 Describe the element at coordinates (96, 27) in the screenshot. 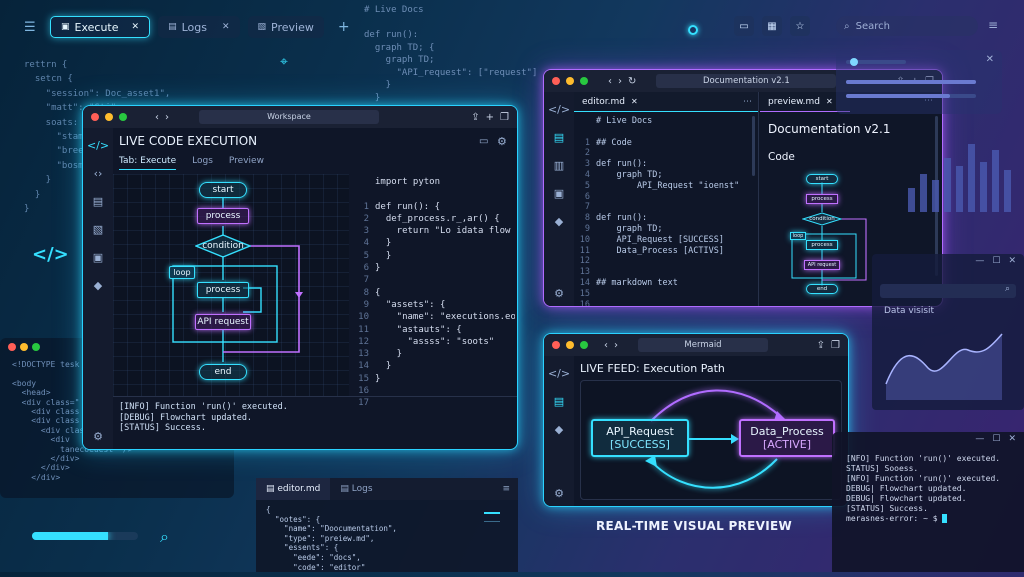

I see `tab-execute-label: Execute` at that location.